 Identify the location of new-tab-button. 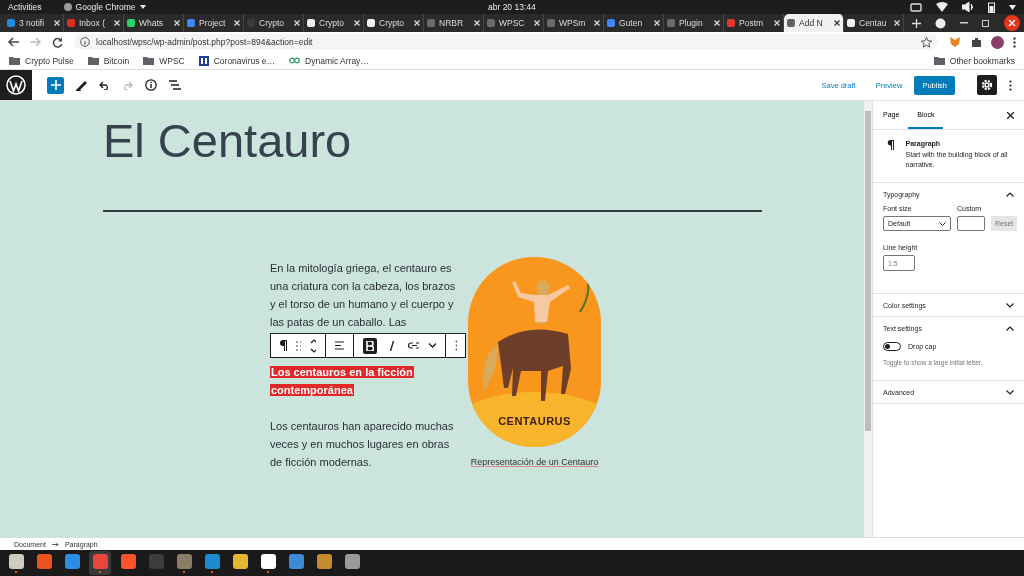
(916, 23).